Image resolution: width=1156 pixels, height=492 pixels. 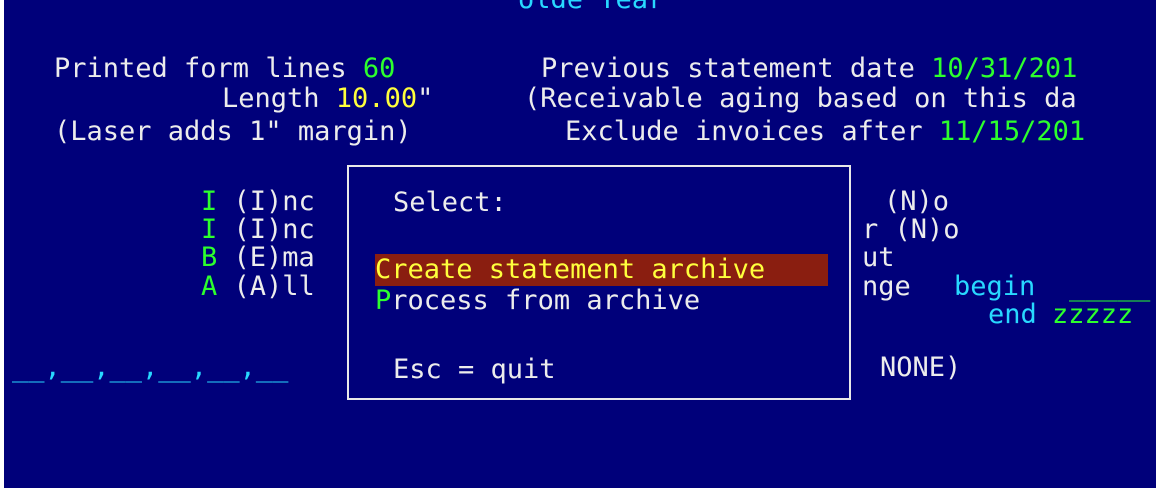 I want to click on exclude-value: 11/15/201, so click(x=1012, y=131).